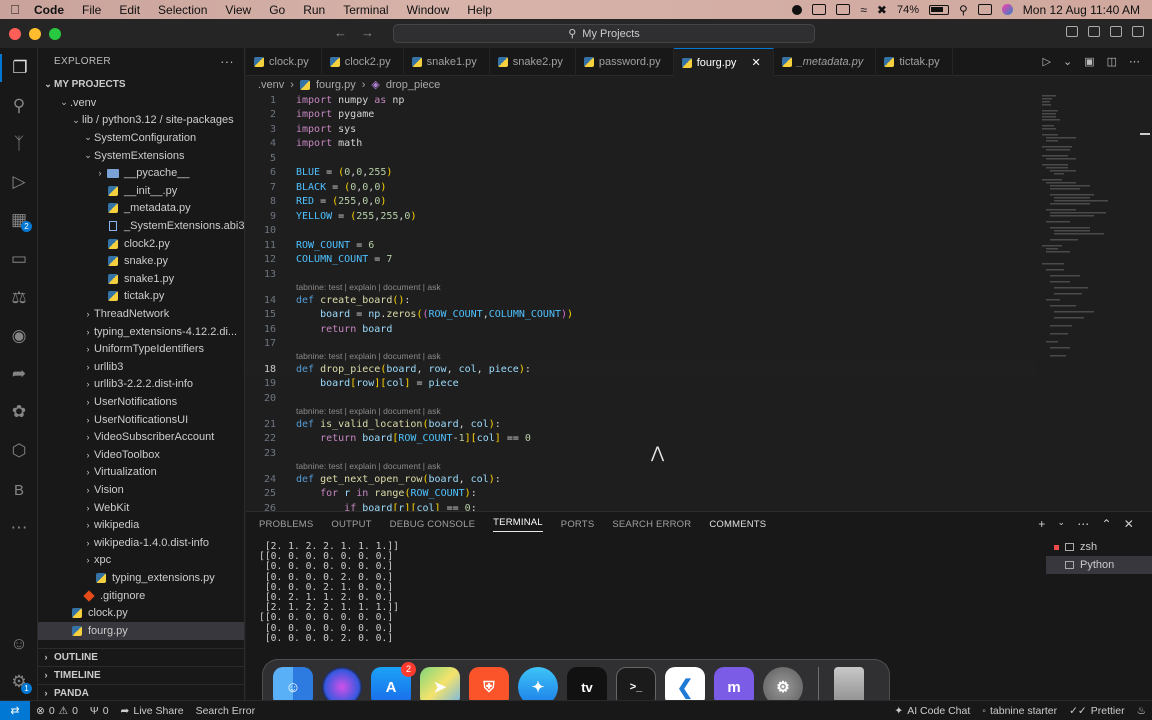  Describe the element at coordinates (413, 85) in the screenshot. I see `breadcrumb-item-symbol: drop_piece` at that location.